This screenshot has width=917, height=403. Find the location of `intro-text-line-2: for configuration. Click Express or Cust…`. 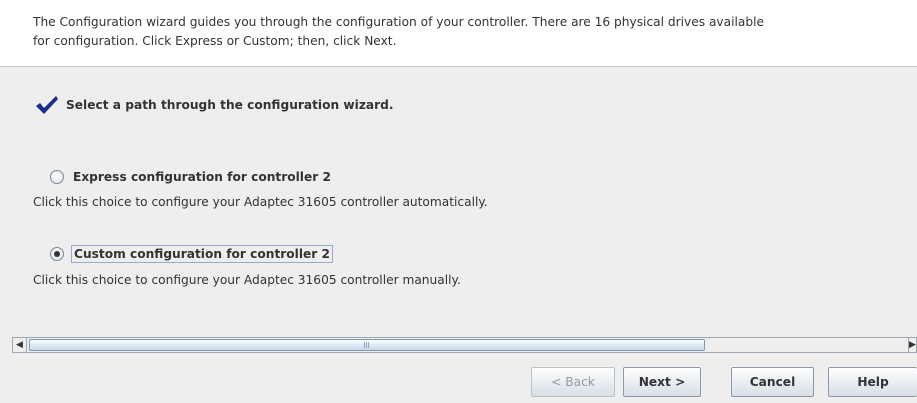

intro-text-line-2: for configuration. Click Express or Cust… is located at coordinates (215, 41).